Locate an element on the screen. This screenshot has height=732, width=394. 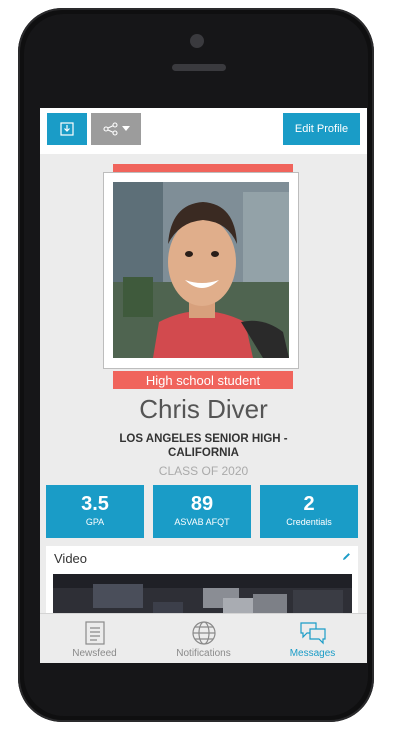
newsfeed-icon is located at coordinates (94, 633).